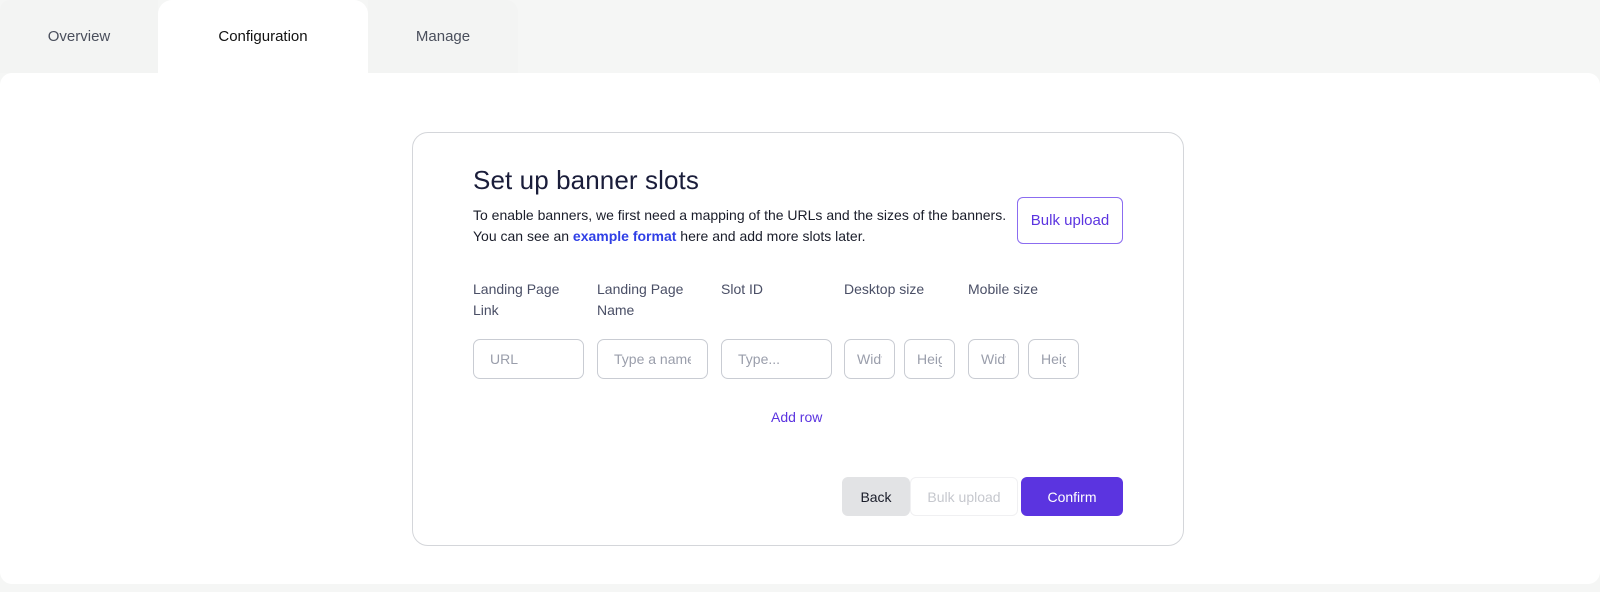 The image size is (1600, 592). Describe the element at coordinates (869, 359) in the screenshot. I see `desktop-width-input` at that location.